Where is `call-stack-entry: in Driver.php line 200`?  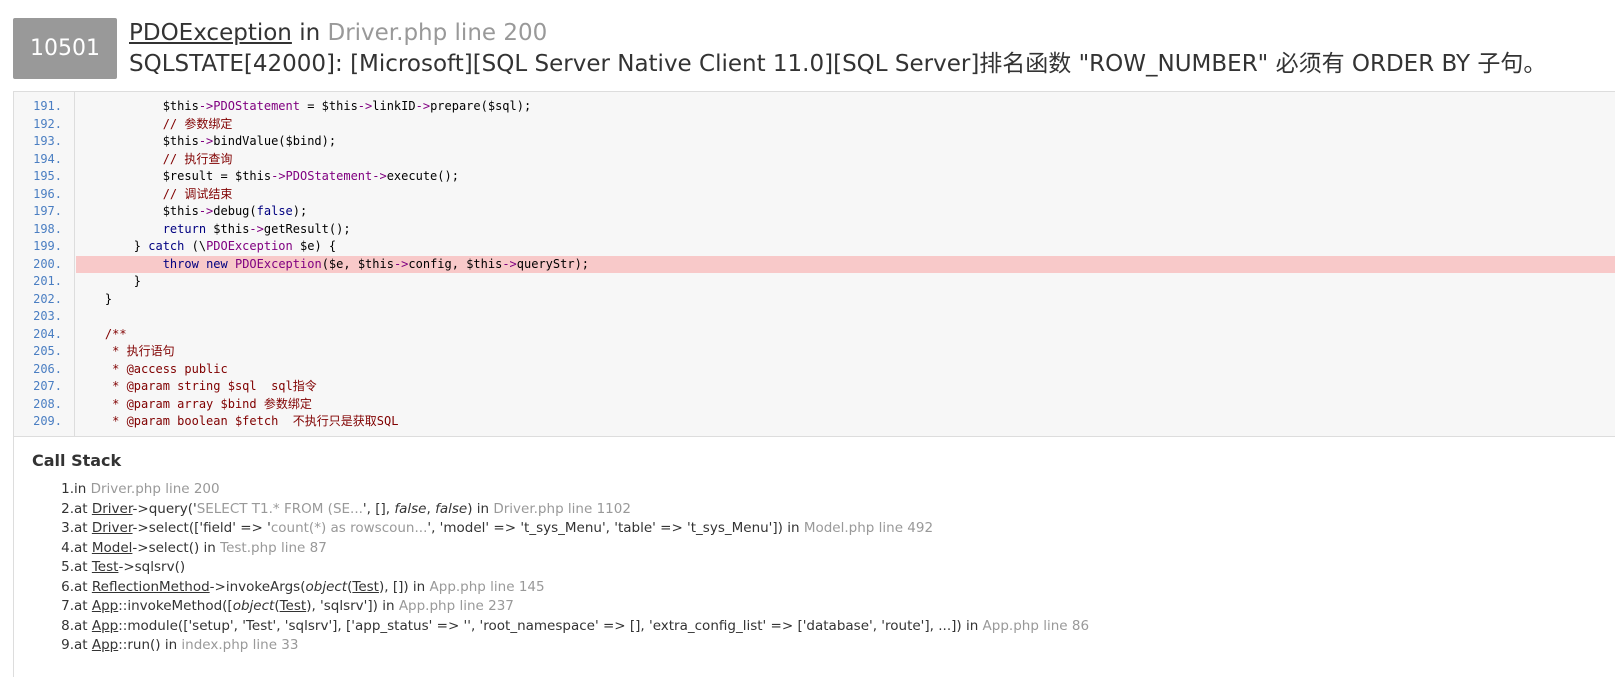 call-stack-entry: in Driver.php line 200 is located at coordinates (147, 490).